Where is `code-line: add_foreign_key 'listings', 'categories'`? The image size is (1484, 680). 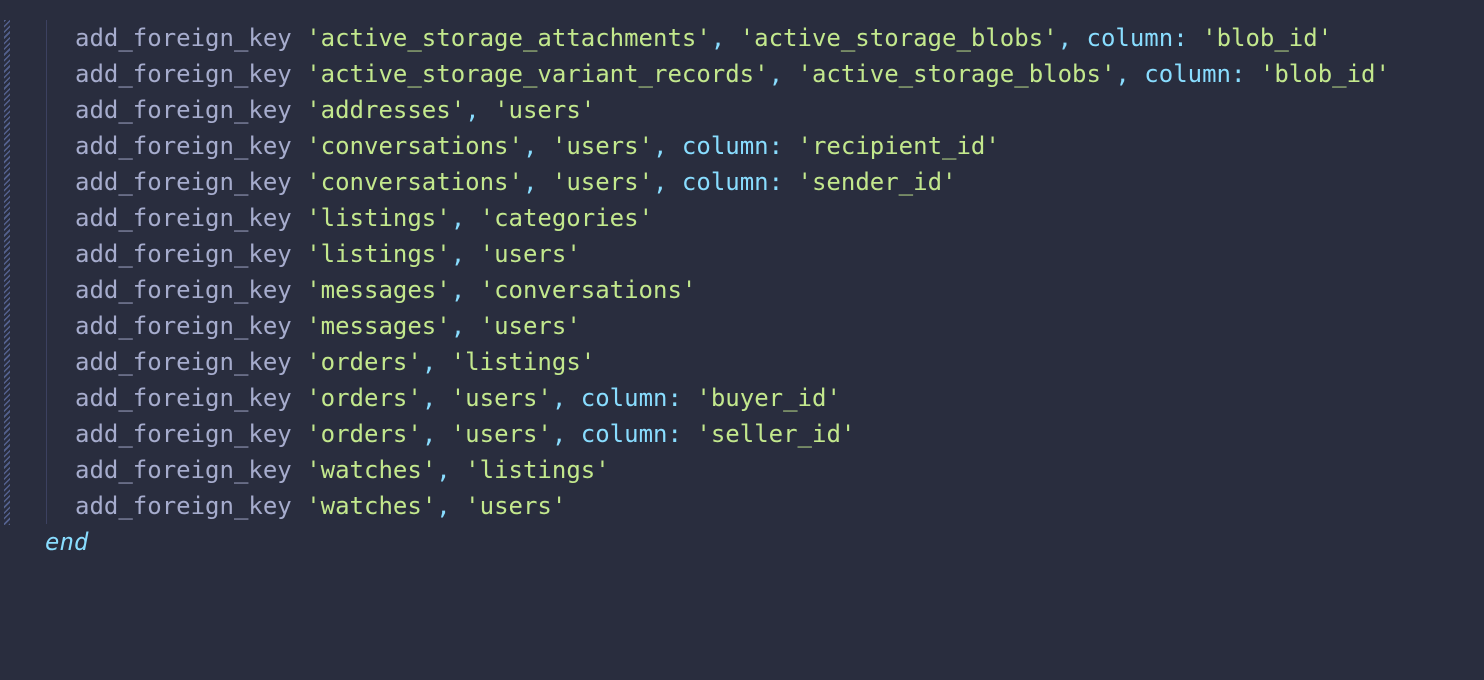 code-line: add_foreign_key 'listings', 'categories' is located at coordinates (742, 218).